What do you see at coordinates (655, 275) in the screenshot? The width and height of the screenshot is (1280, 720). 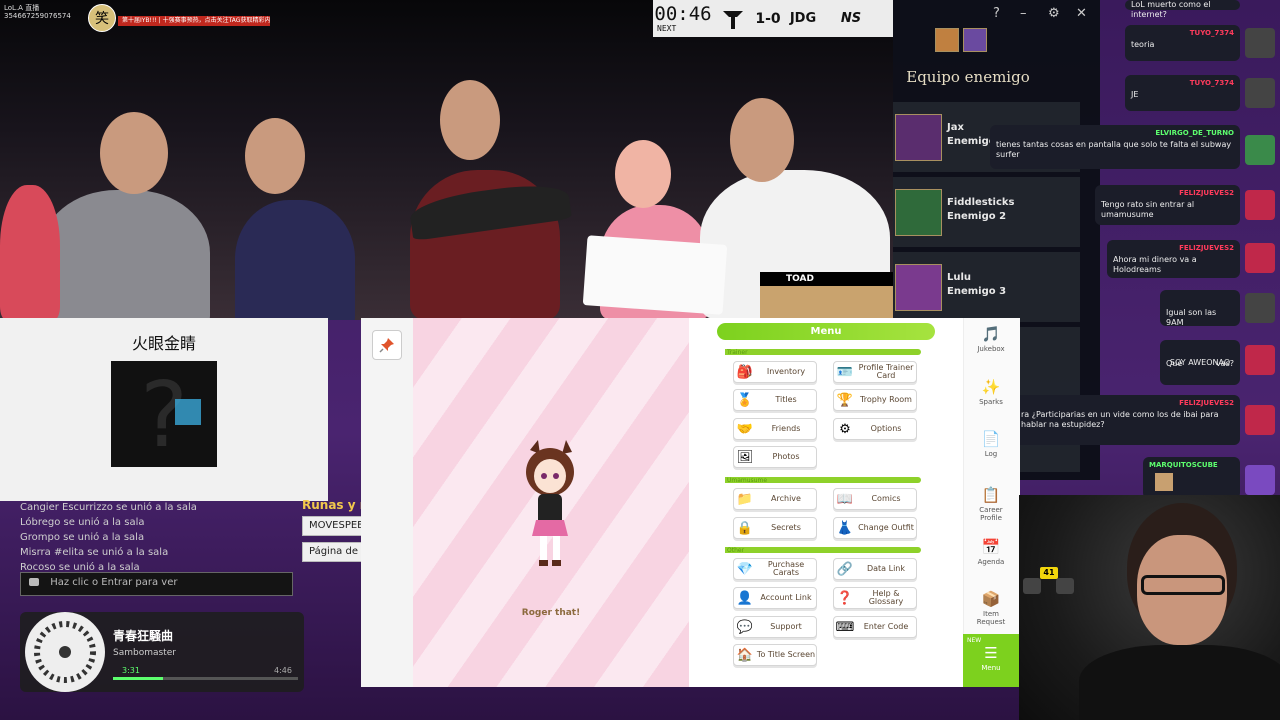 I see `fan-sign` at bounding box center [655, 275].